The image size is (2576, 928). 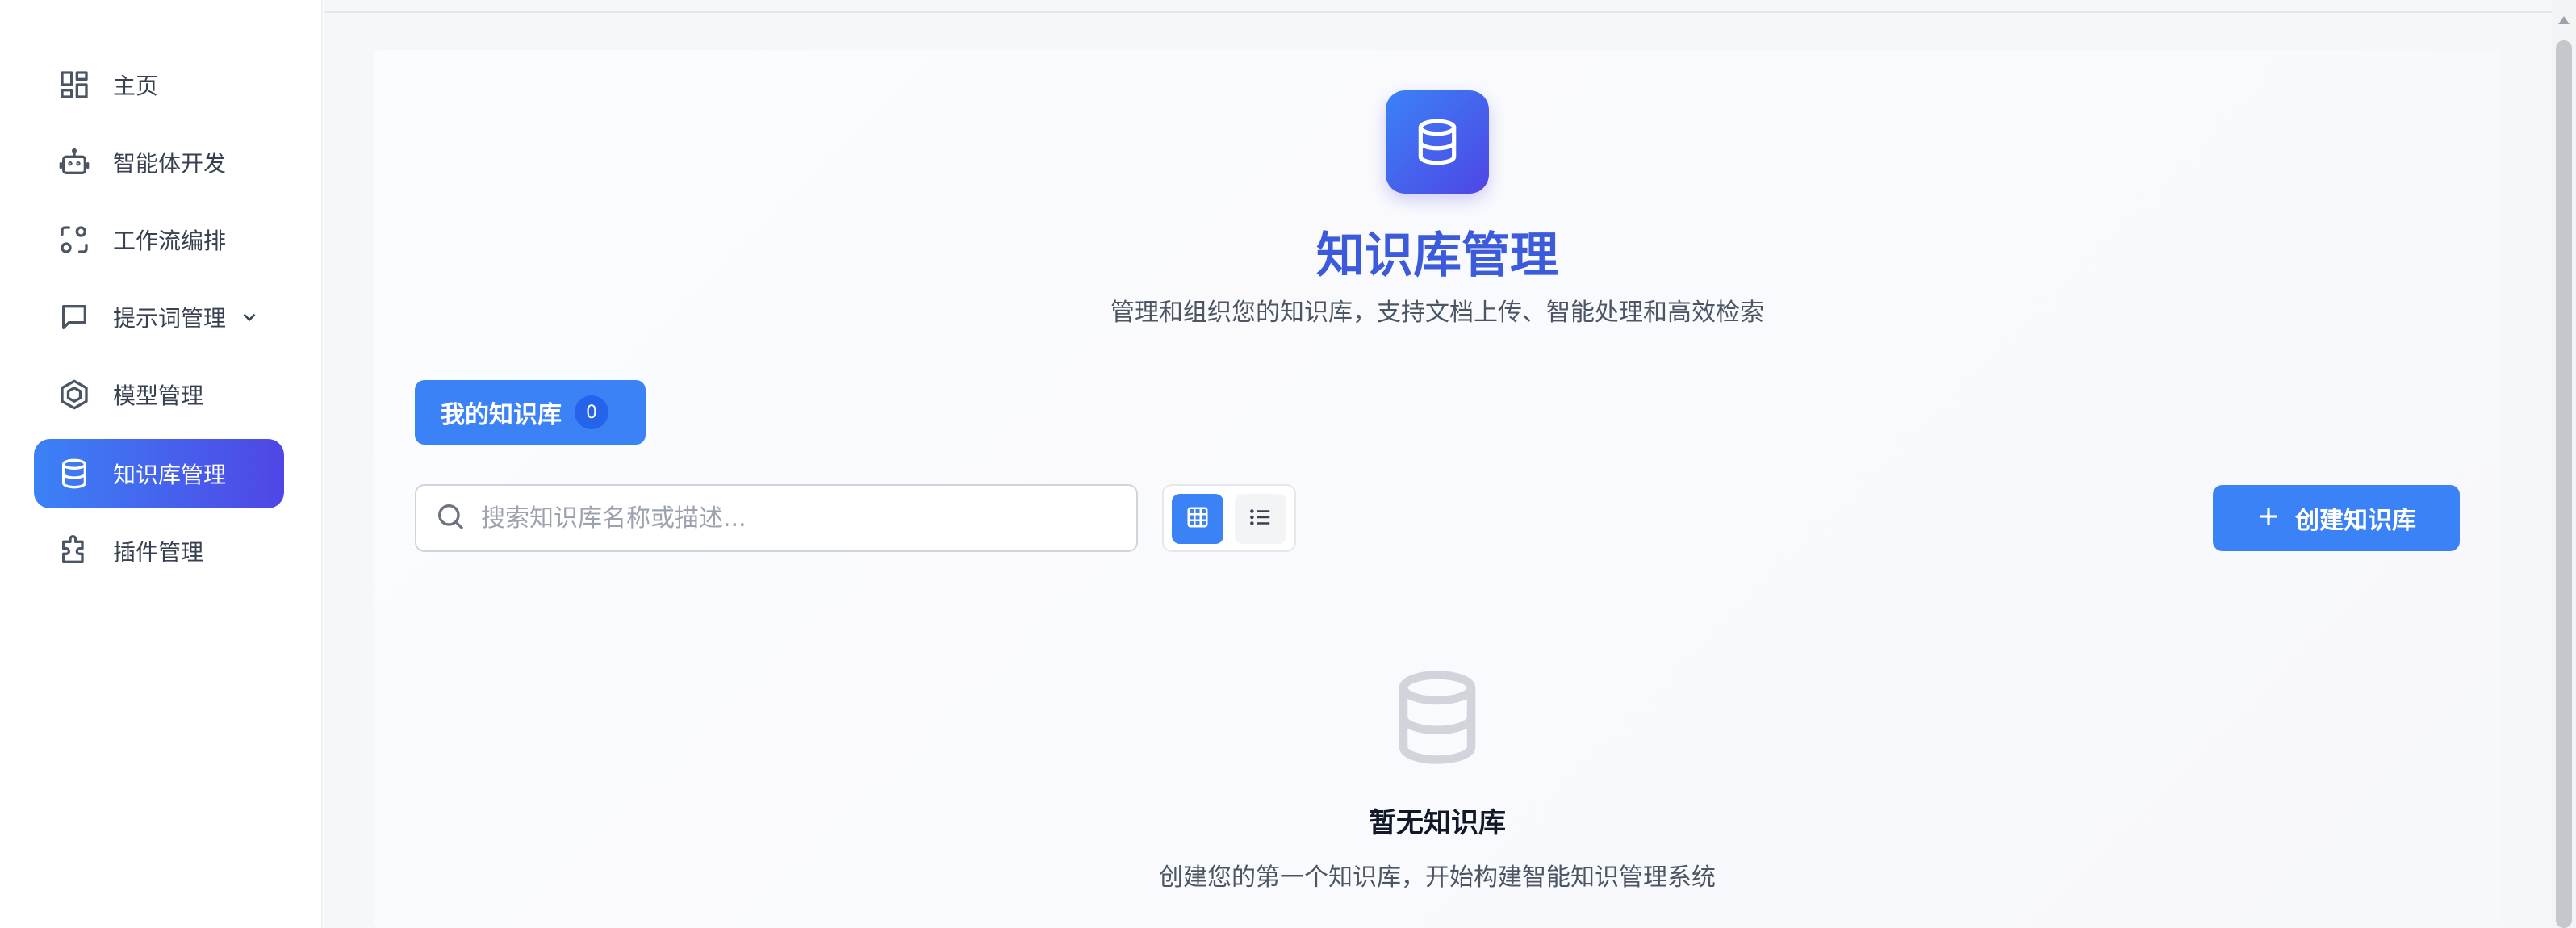 I want to click on create-knowledge-base-button: 创建知识库, so click(x=2336, y=518).